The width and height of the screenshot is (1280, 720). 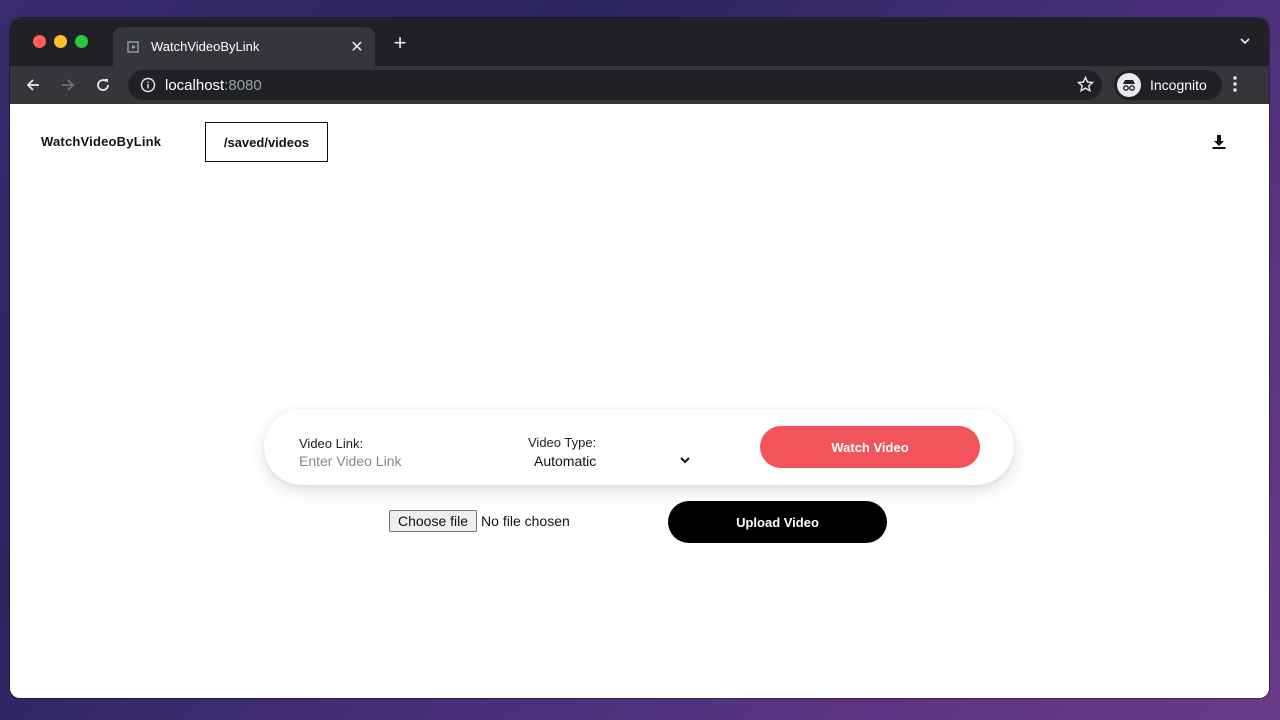 I want to click on maximize-window-button, so click(x=81, y=41).